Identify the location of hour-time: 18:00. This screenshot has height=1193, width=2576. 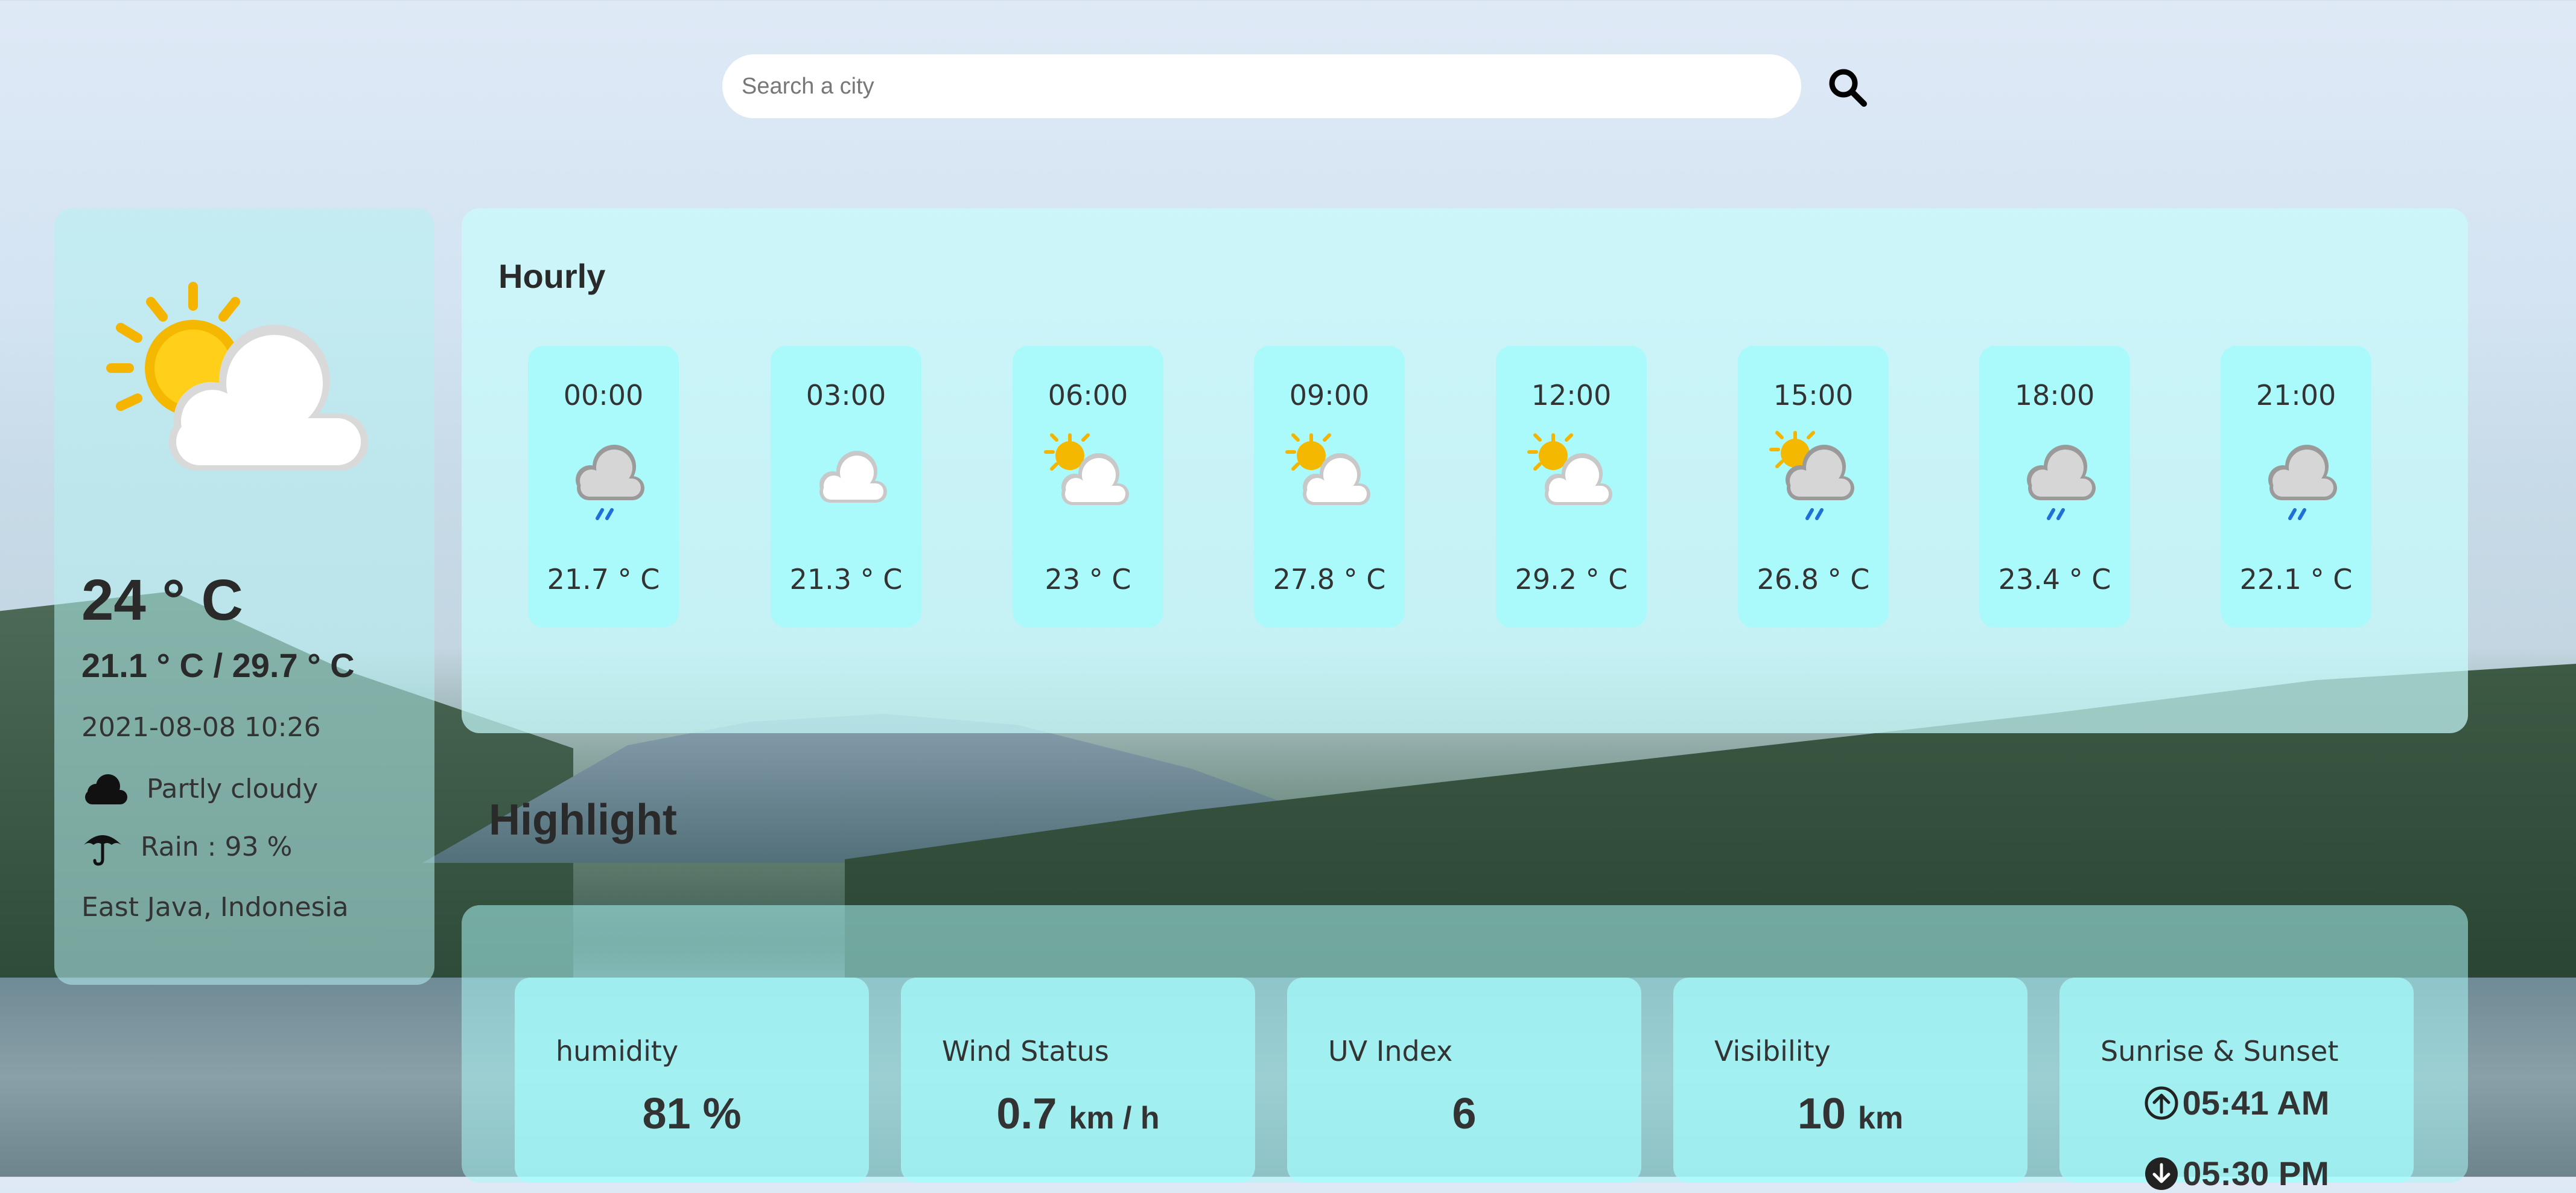
(2055, 395).